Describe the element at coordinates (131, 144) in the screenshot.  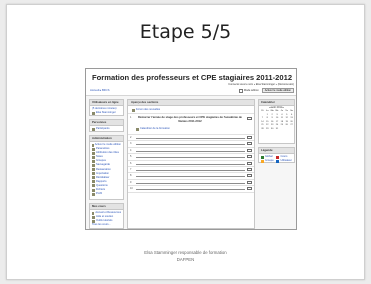
I see `topic-number: 3` at that location.